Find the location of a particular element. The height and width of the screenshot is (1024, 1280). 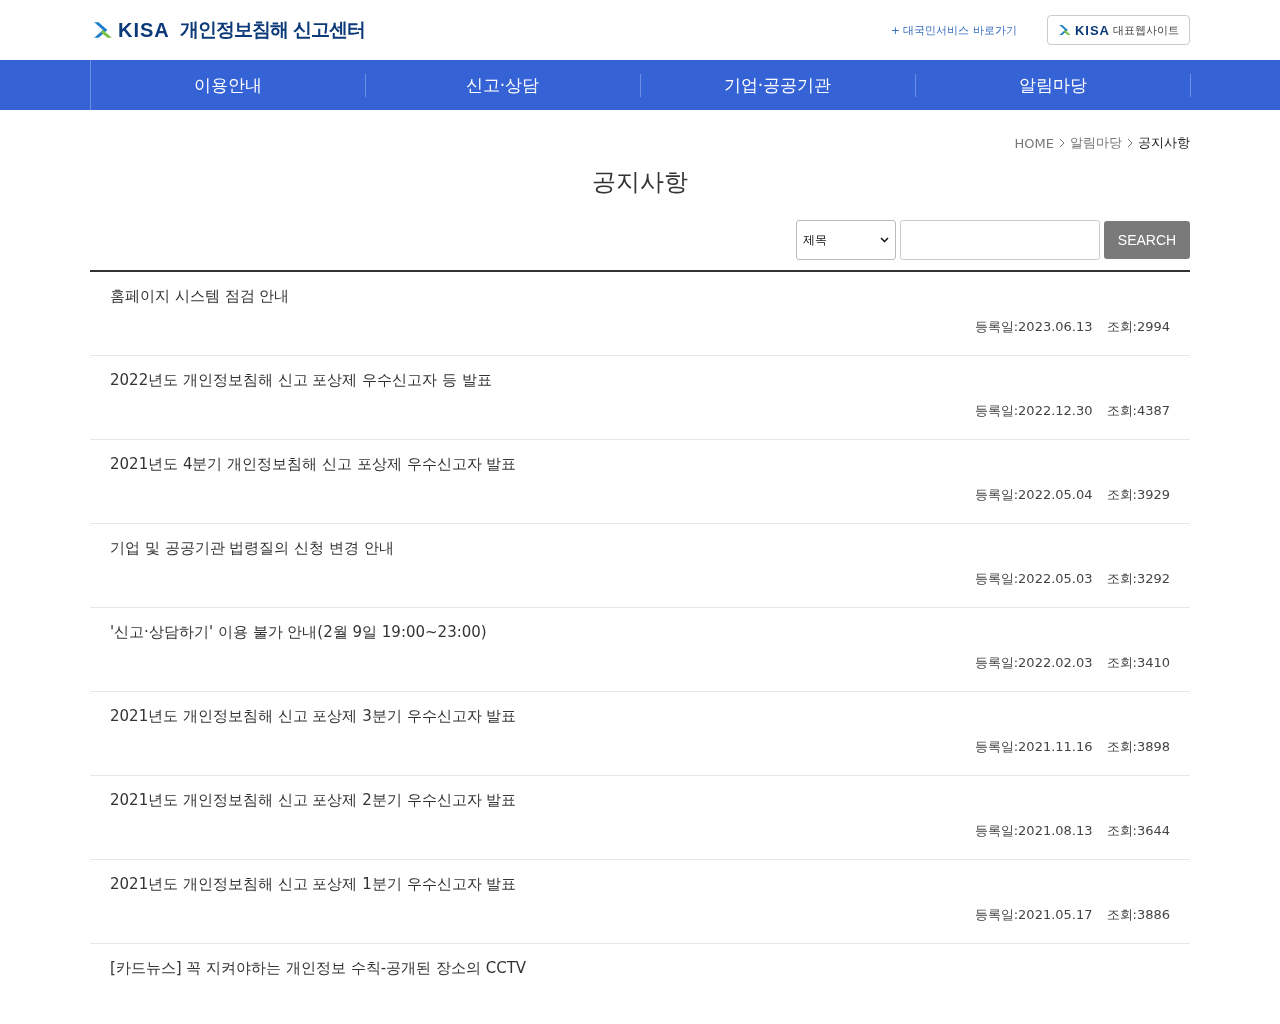

nav-item: 이용안내 is located at coordinates (228, 85).